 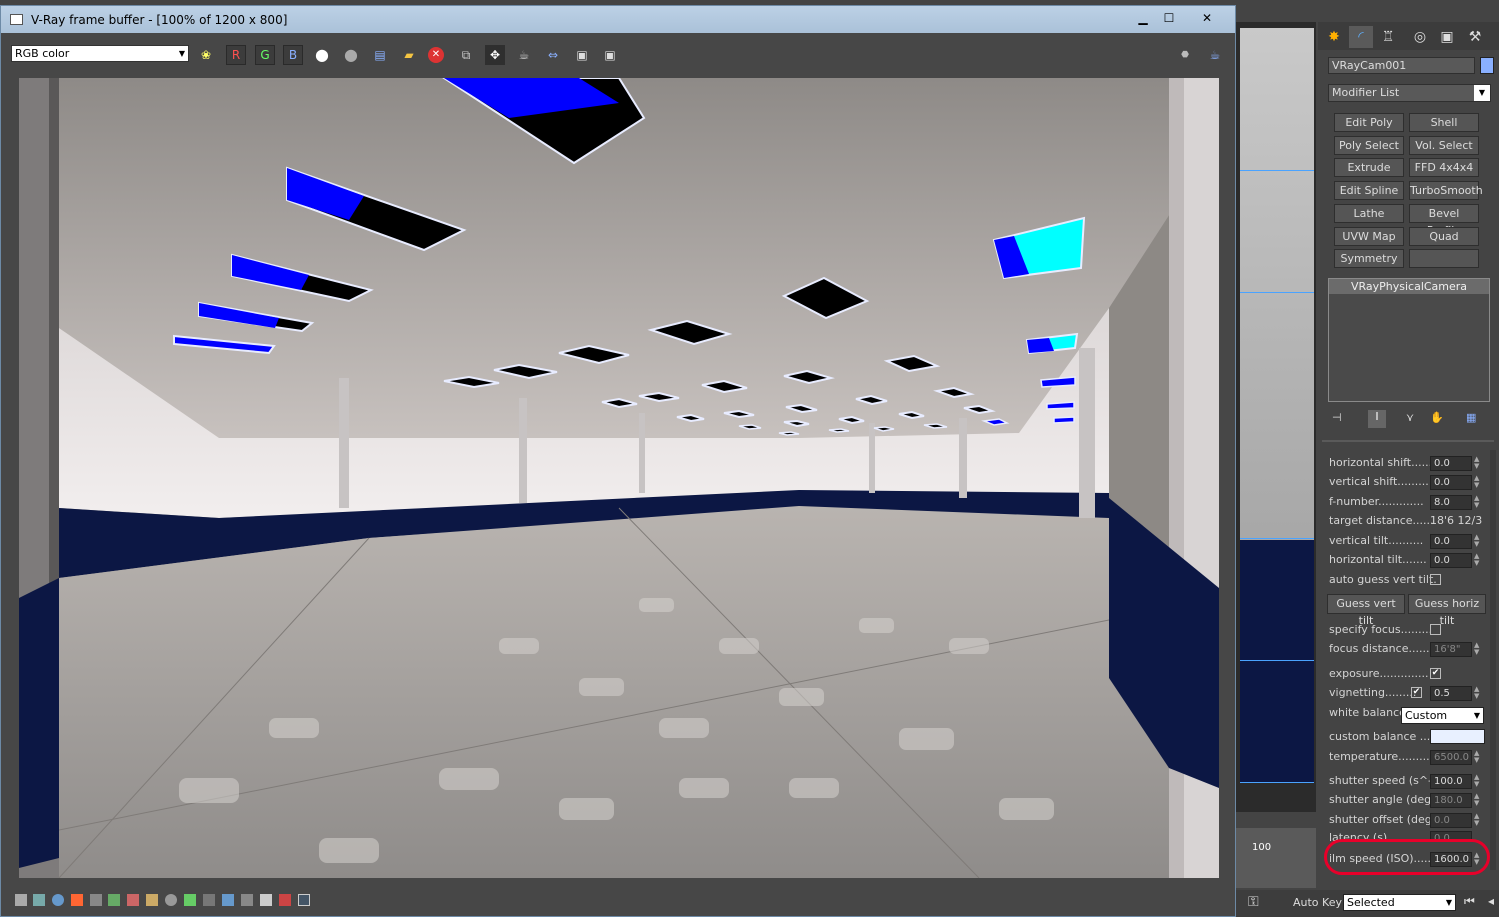 I want to click on modifier-list-select: Modifier List ▼, so click(x=1409, y=93).